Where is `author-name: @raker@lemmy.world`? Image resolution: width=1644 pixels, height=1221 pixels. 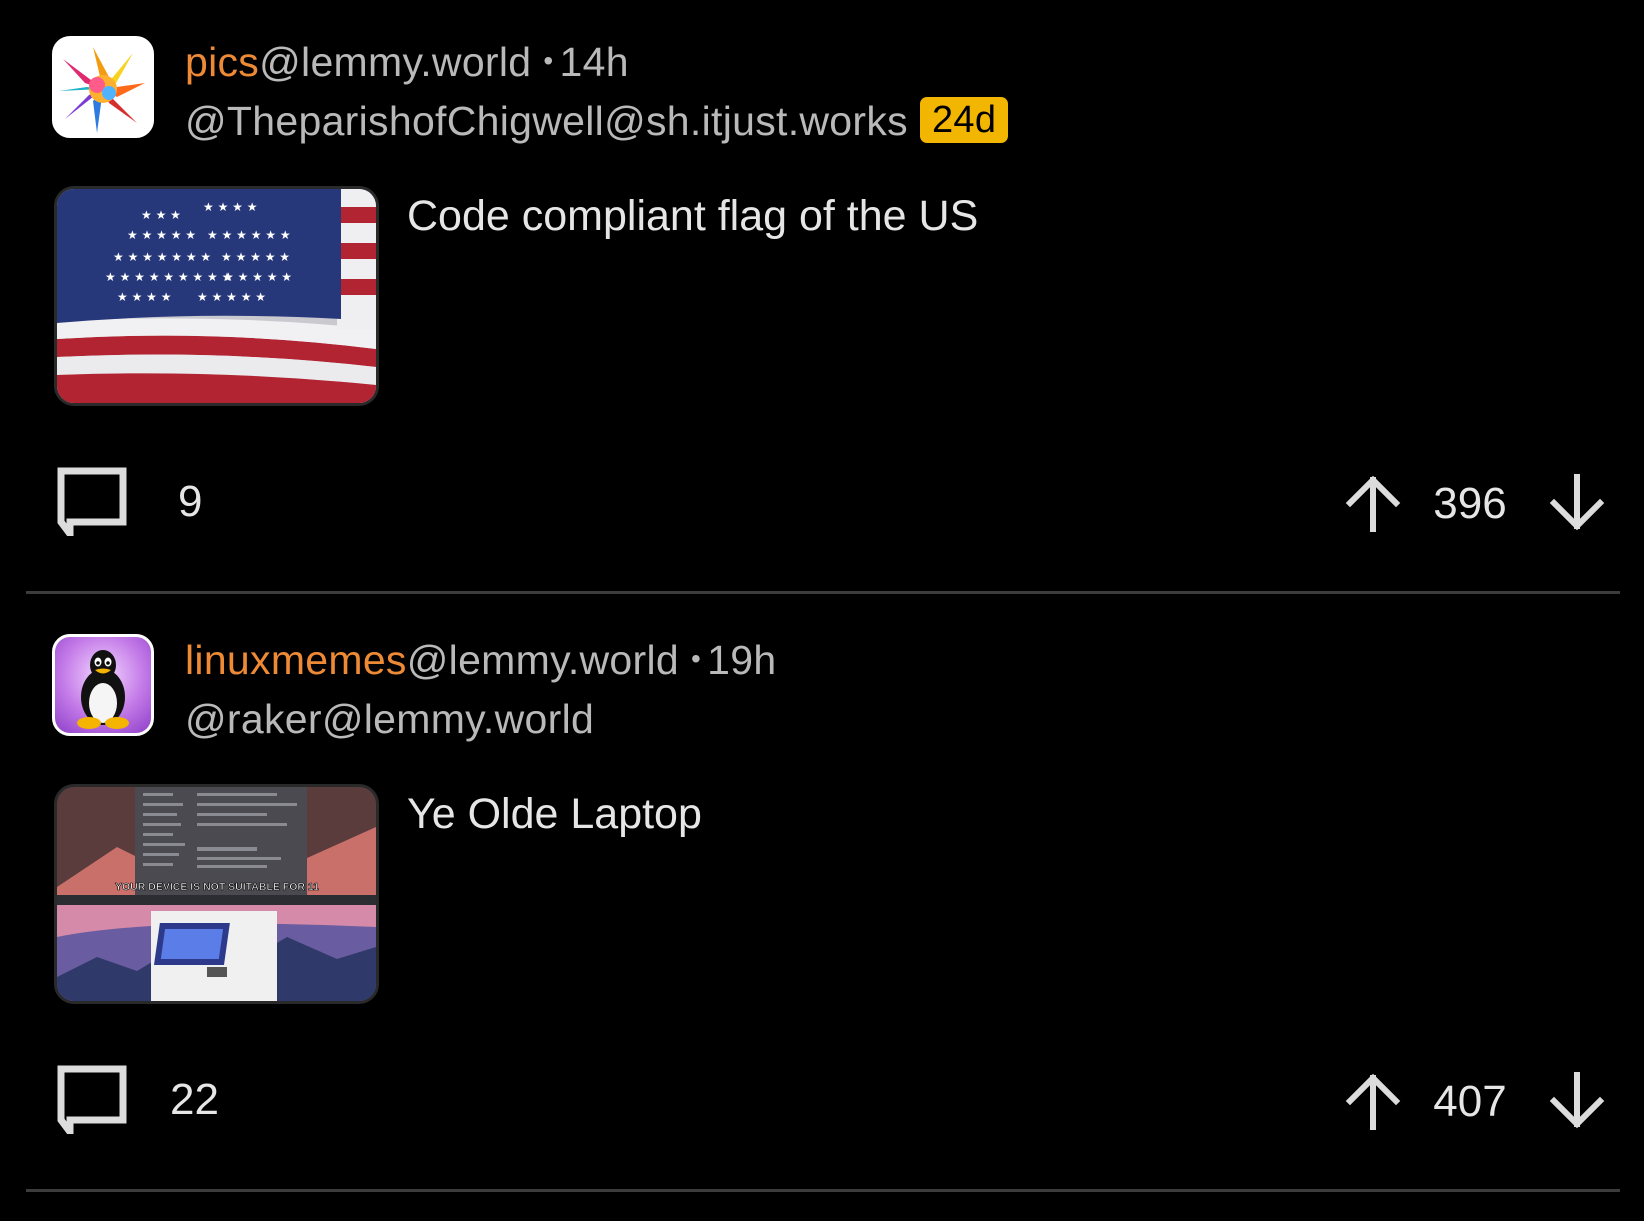
author-name: @raker@lemmy.world is located at coordinates (389, 719).